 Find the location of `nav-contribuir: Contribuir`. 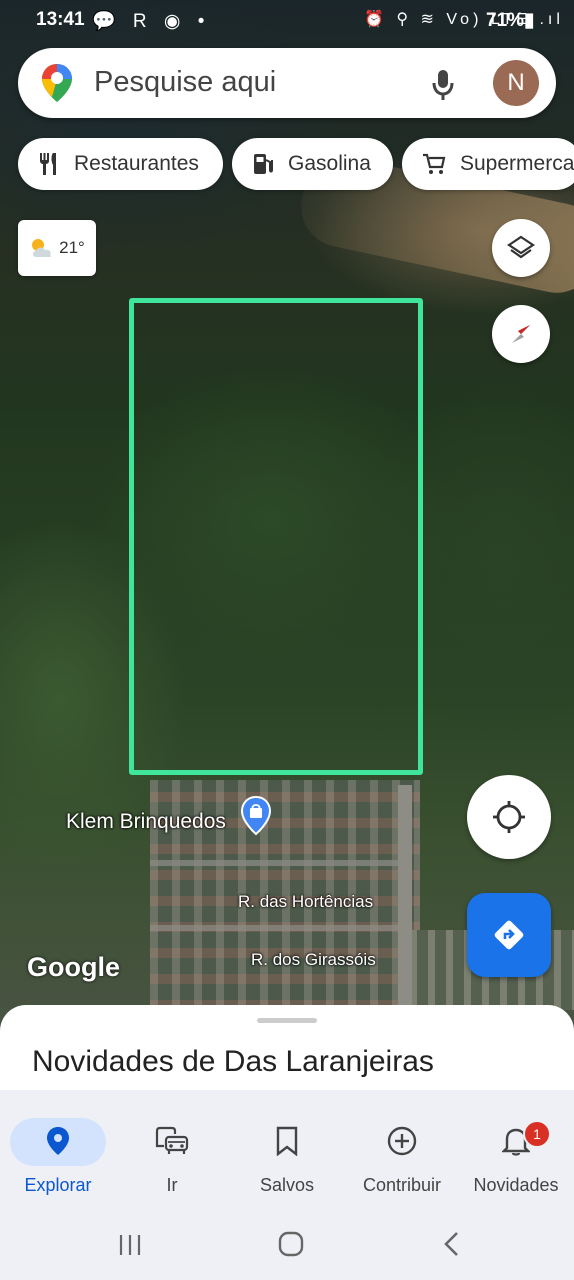

nav-contribuir: Contribuir is located at coordinates (402, 1161).